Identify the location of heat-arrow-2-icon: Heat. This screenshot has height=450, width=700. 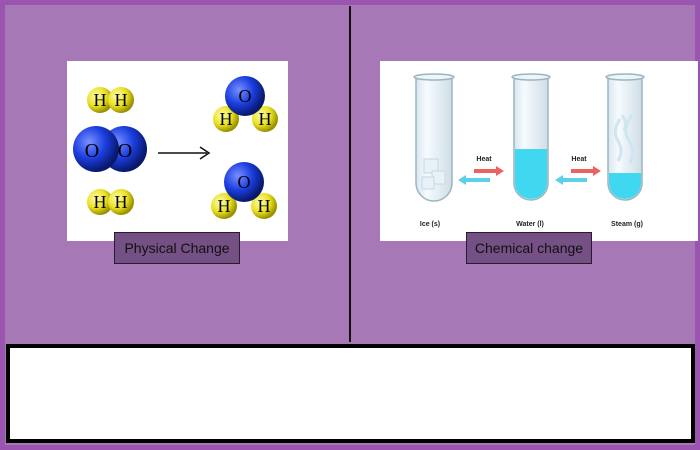
(586, 166).